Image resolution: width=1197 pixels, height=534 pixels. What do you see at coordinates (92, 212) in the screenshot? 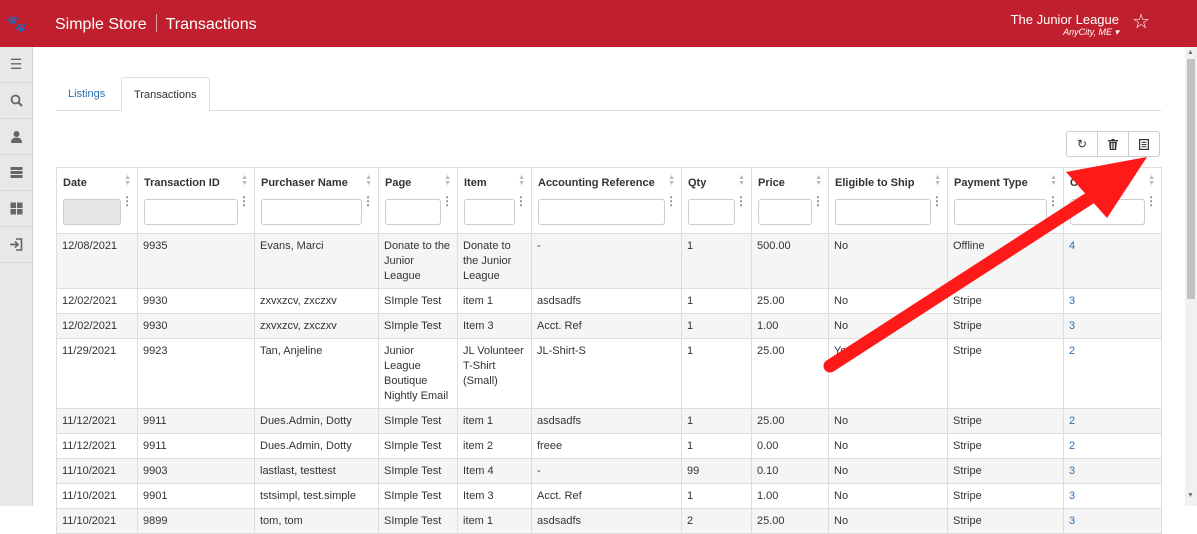
I see `date-filter-input` at bounding box center [92, 212].